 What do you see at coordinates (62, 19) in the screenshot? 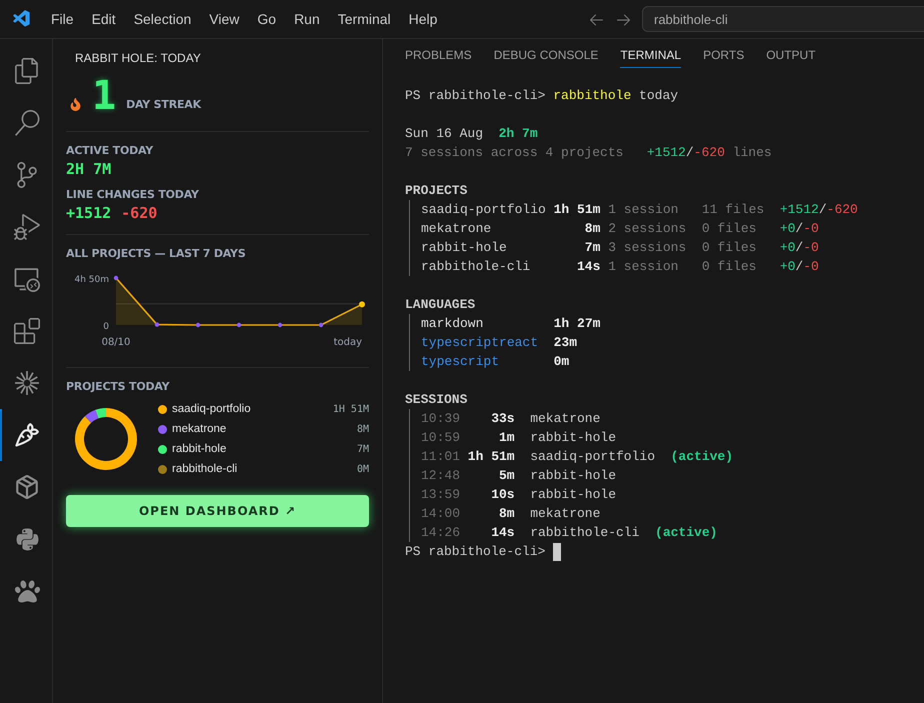
I see `menu-item: File` at bounding box center [62, 19].